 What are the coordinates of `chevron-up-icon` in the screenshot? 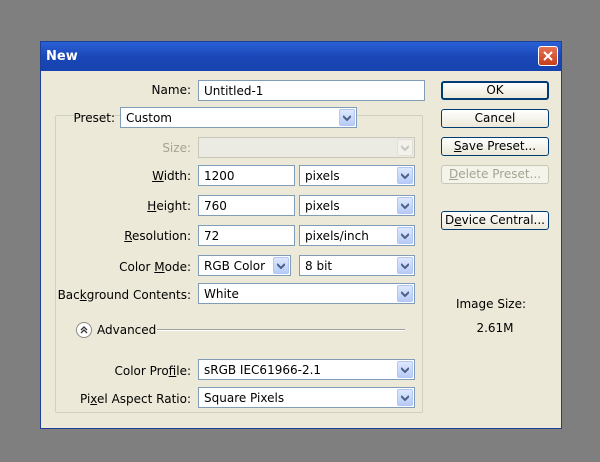 It's located at (84, 330).